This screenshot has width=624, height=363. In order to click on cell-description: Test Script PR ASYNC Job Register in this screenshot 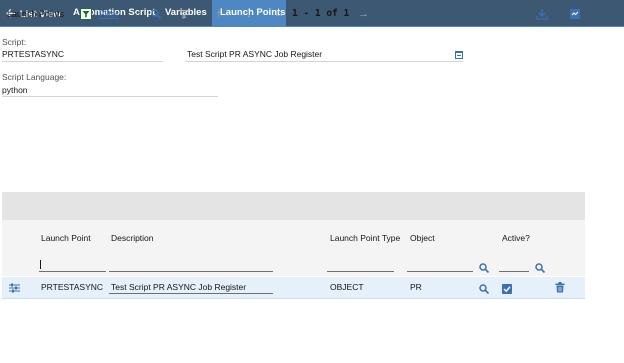, I will do `click(178, 287)`.